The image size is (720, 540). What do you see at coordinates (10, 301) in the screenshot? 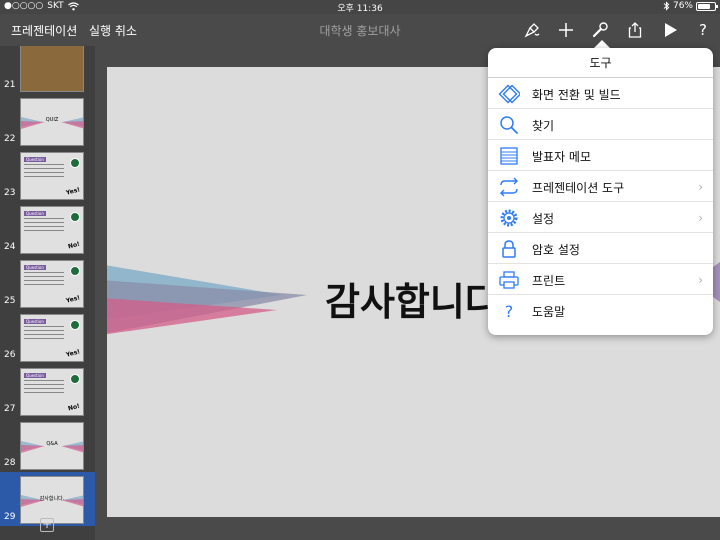
I see `slide-number: 25` at bounding box center [10, 301].